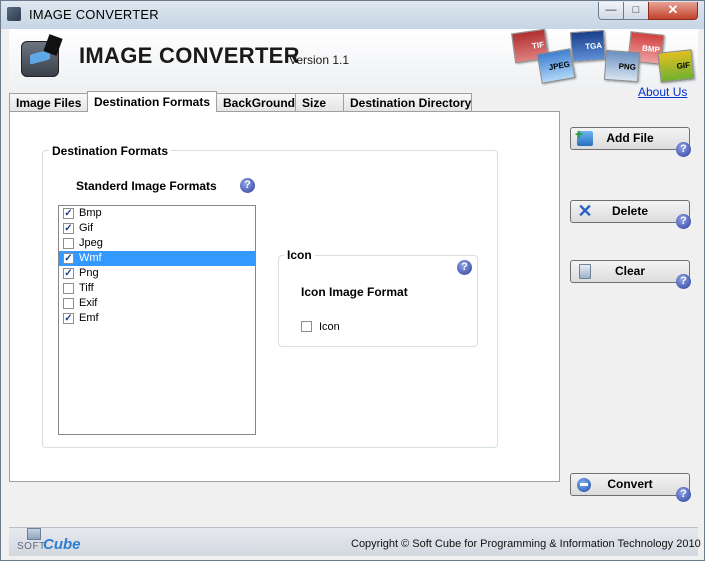 Image resolution: width=705 pixels, height=561 pixels. What do you see at coordinates (683, 281) in the screenshot?
I see `clear-help-icon: ?` at bounding box center [683, 281].